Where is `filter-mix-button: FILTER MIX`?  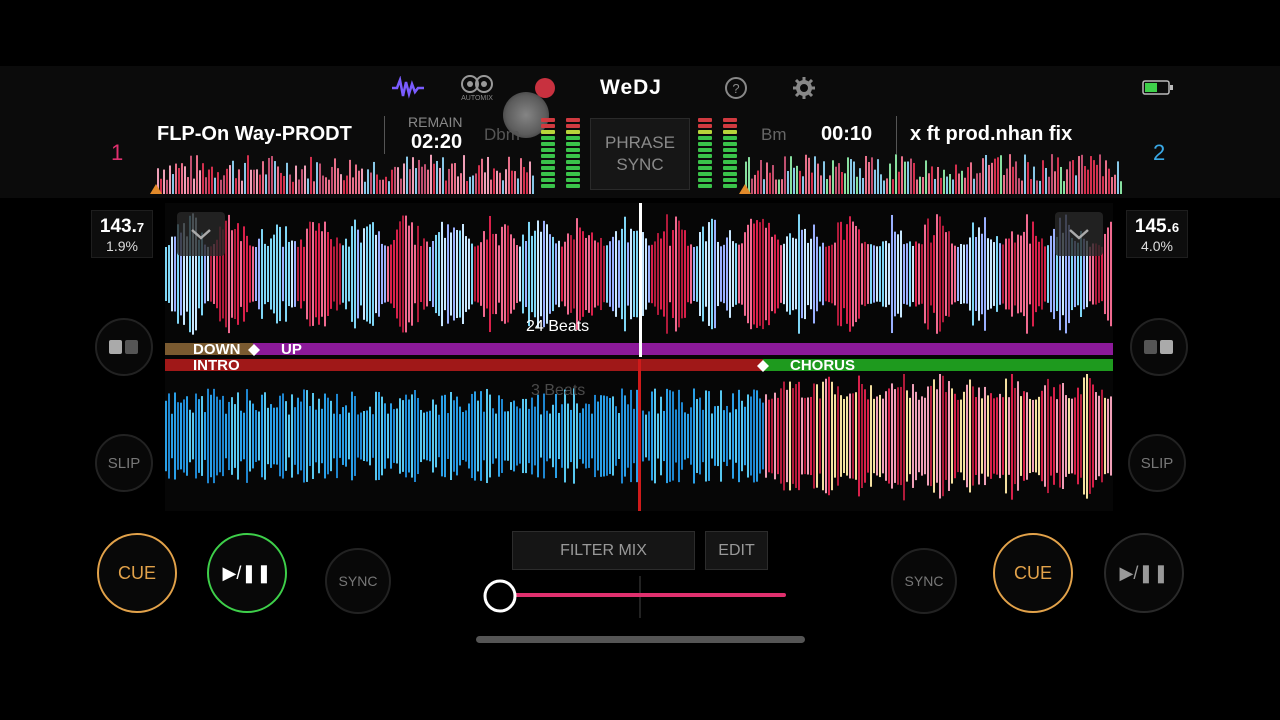
filter-mix-button: FILTER MIX is located at coordinates (603, 550).